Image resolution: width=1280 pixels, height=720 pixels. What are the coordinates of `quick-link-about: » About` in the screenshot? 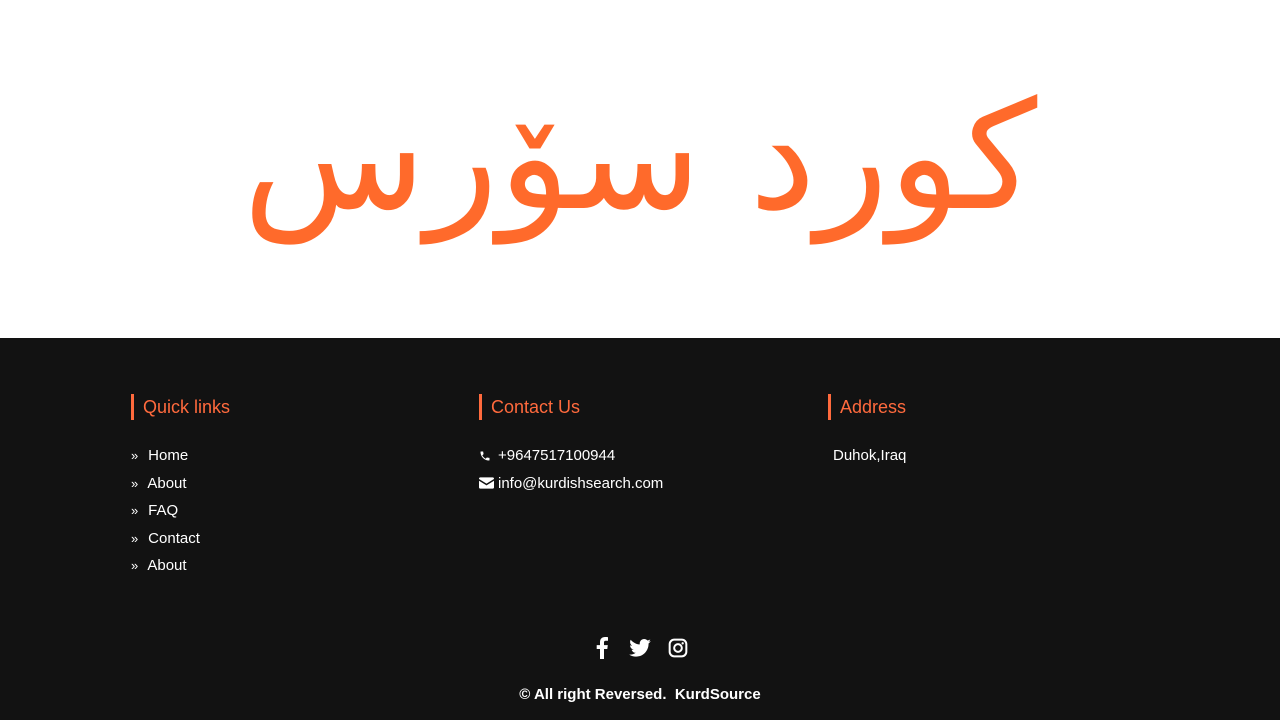 It's located at (180, 484).